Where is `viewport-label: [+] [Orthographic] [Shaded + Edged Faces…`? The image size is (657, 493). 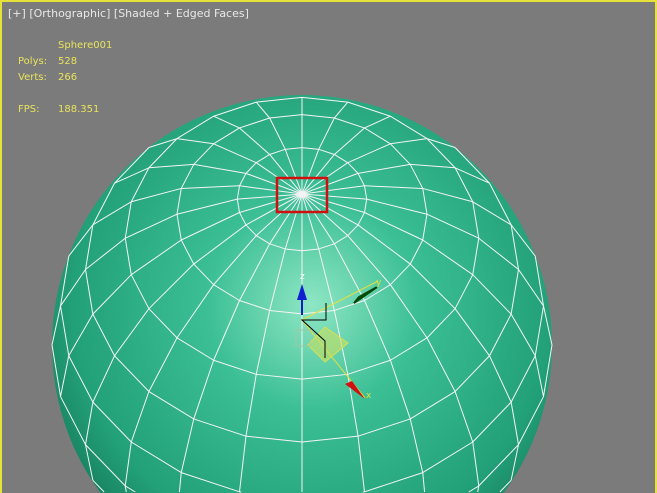 viewport-label: [+] [Orthographic] [Shaded + Edged Faces… is located at coordinates (128, 13).